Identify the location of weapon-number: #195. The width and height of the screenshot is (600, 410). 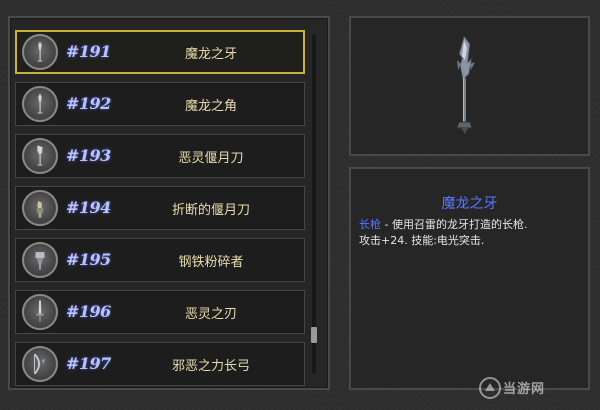
(88, 259).